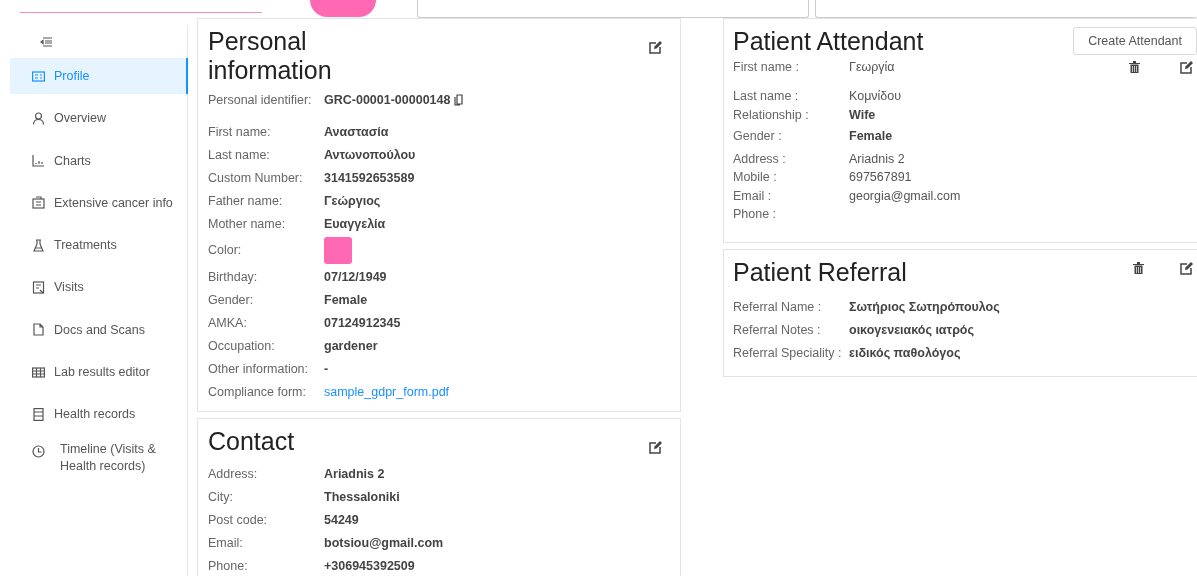 This screenshot has height=576, width=1197. What do you see at coordinates (355, 223) in the screenshot?
I see `field-value: Ευαγγελία` at bounding box center [355, 223].